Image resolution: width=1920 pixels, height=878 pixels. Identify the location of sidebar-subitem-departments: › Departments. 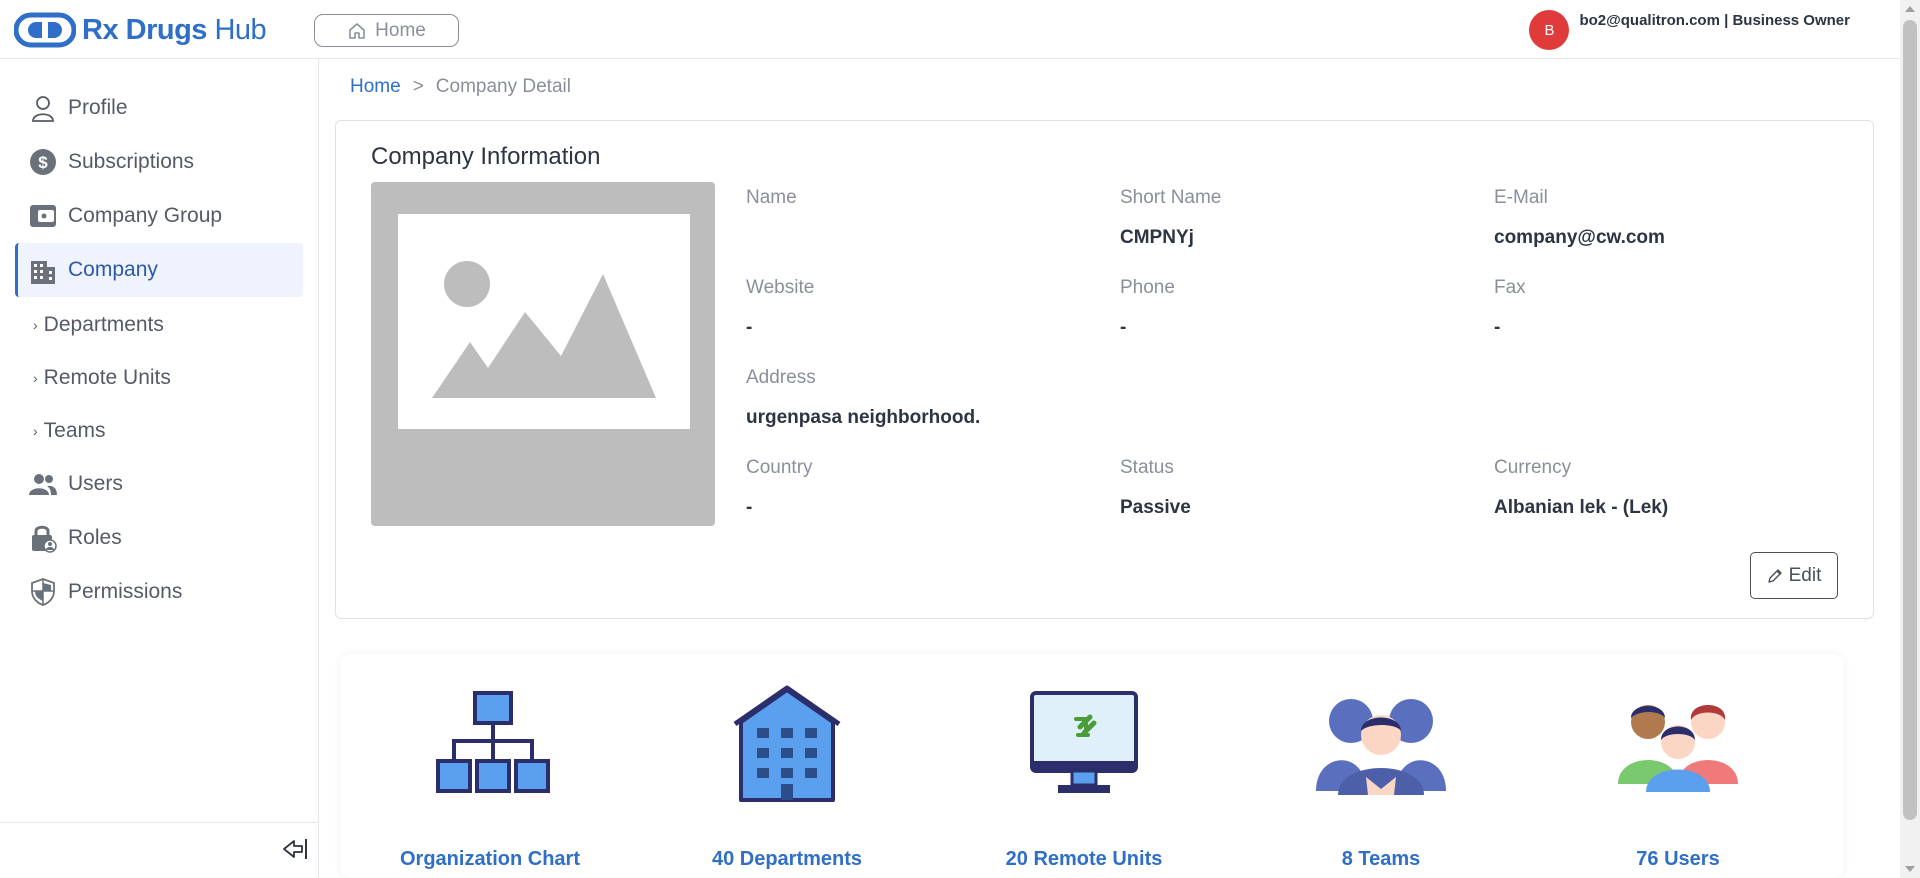
(98, 325).